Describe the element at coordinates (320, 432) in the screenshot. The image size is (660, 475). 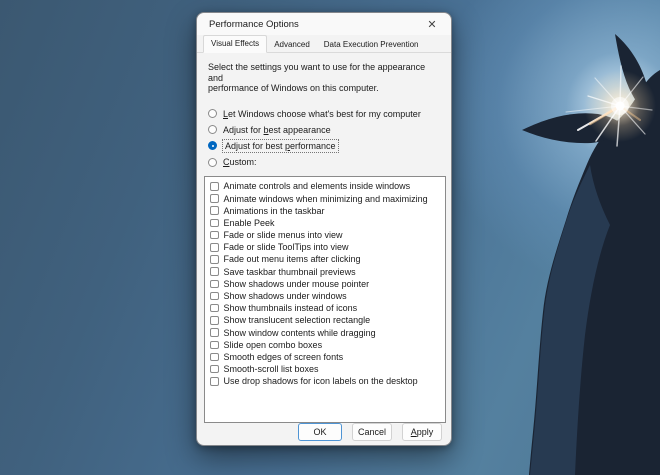
I see `ok-button: OK` at that location.